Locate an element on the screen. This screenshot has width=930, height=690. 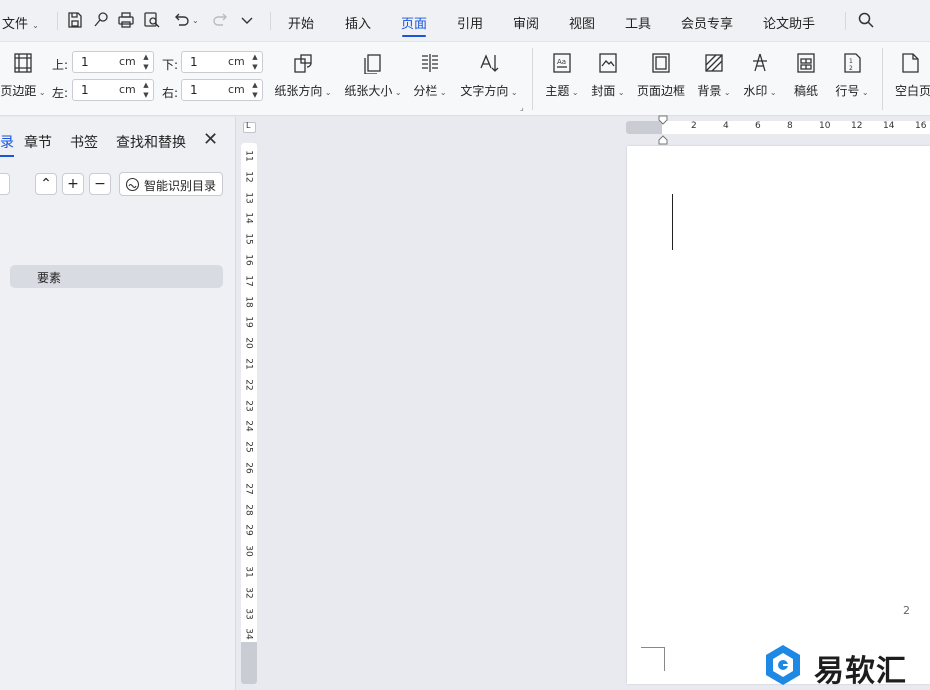
ruler-tick: 31 is located at coordinates (248, 572).